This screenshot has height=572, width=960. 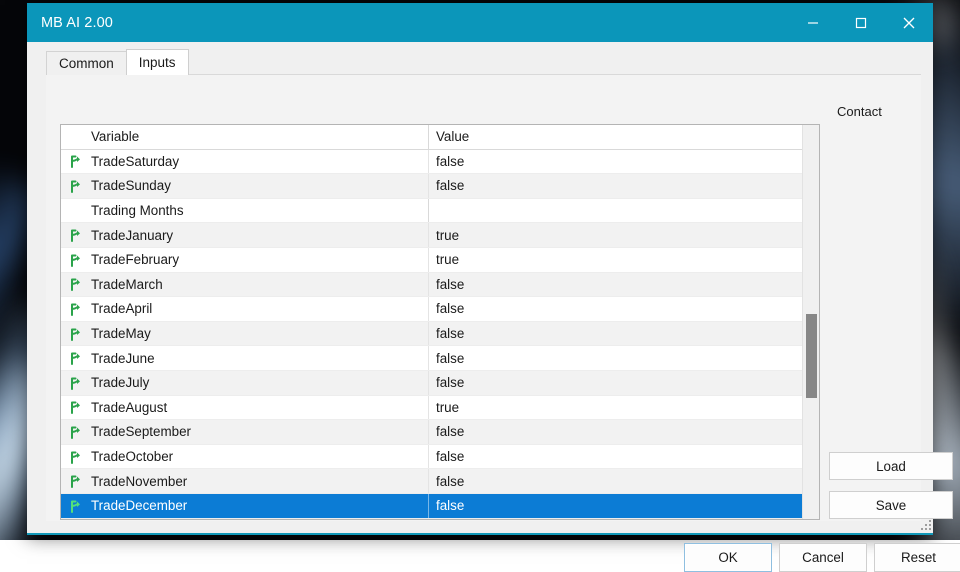 I want to click on grid-scrollbar-thumb, so click(x=811, y=356).